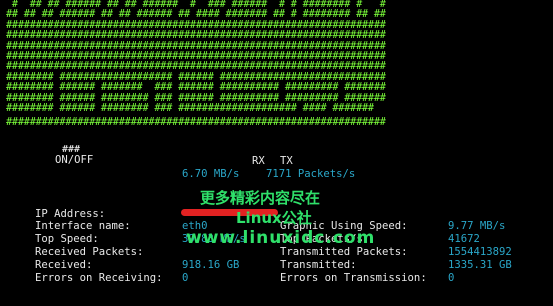 The width and height of the screenshot is (553, 306). I want to click on top-speed-label: Top Speed:, so click(67, 239).